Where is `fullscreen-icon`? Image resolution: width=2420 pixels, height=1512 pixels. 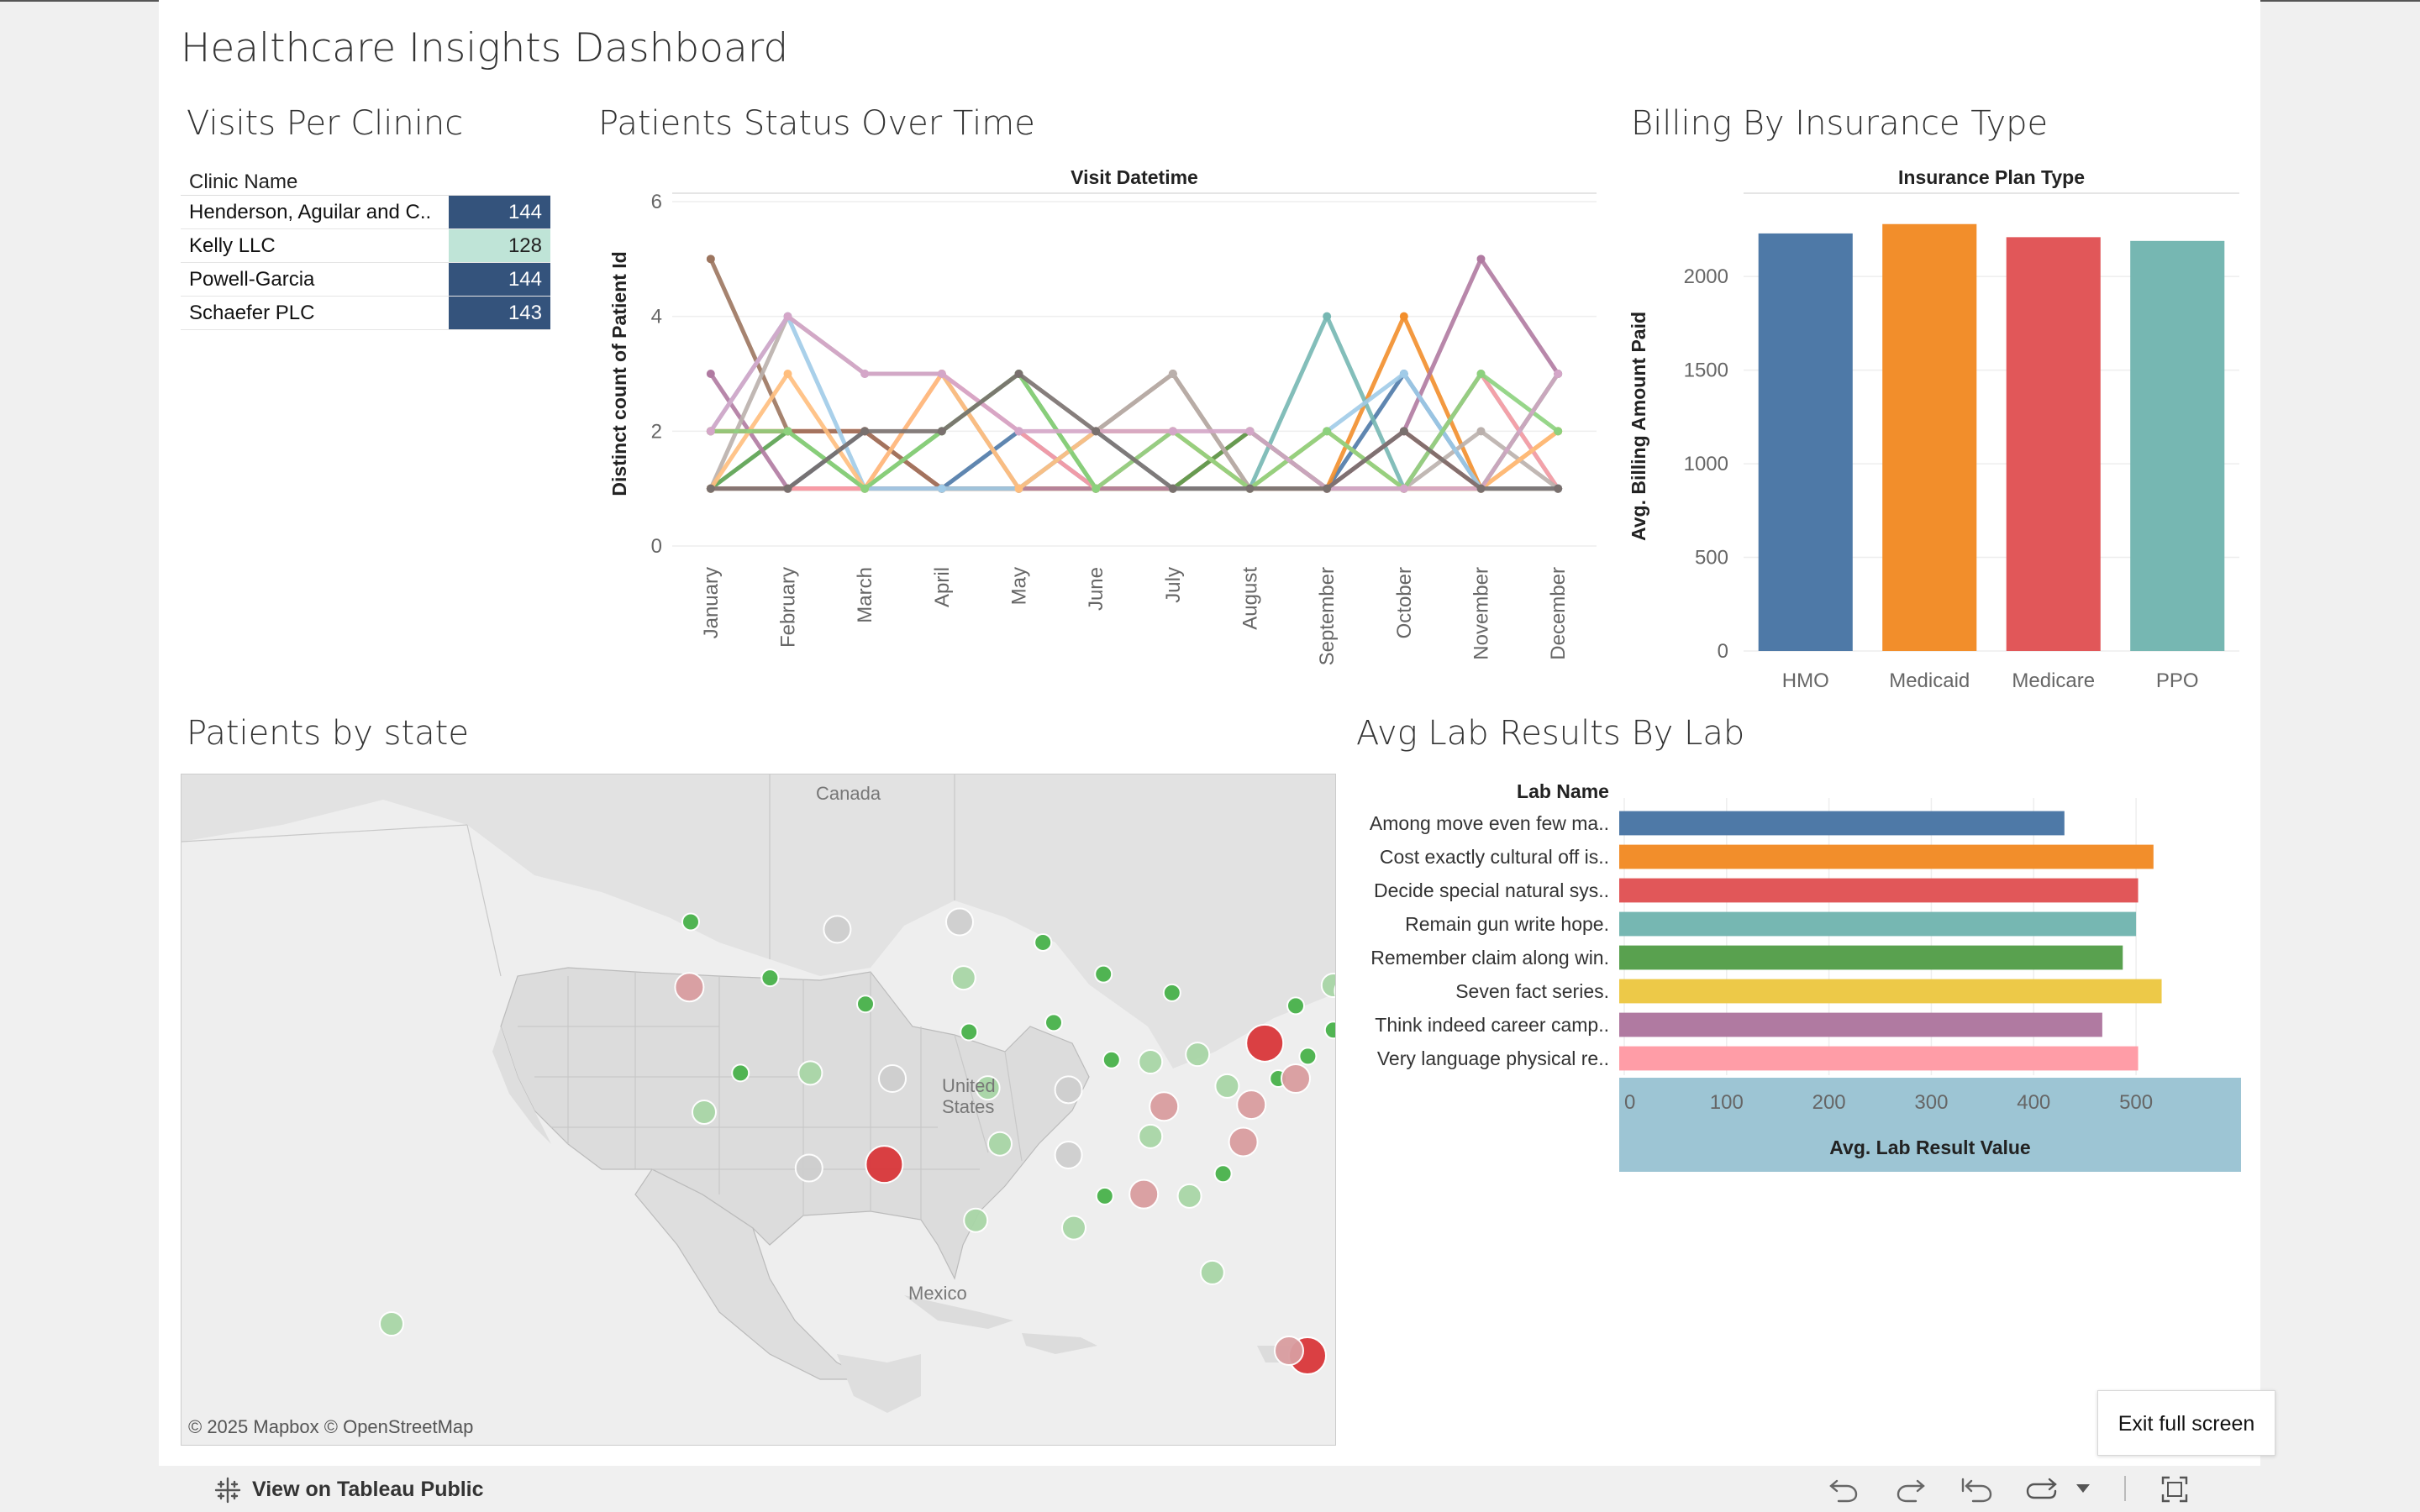
fullscreen-icon is located at coordinates (2175, 1489).